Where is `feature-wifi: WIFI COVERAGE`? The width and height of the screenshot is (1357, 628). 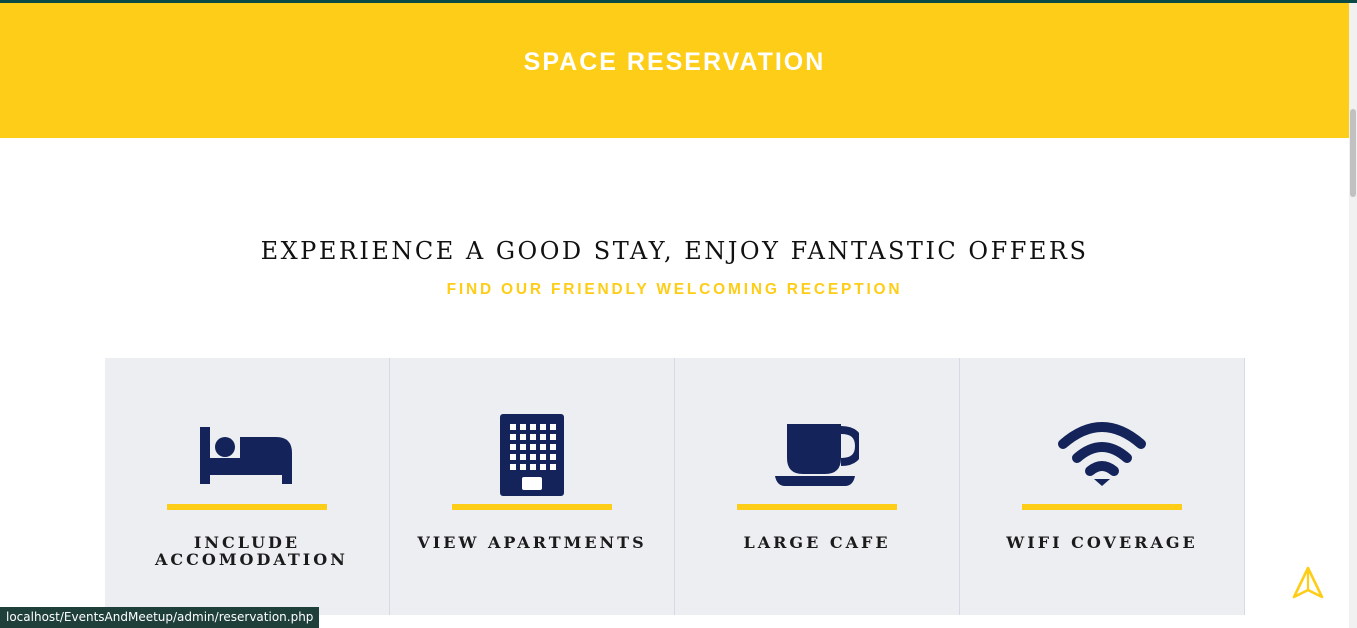
feature-wifi: WIFI COVERAGE is located at coordinates (1102, 486).